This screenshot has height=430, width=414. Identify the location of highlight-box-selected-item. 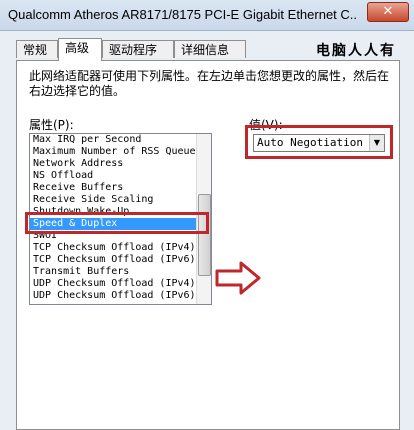
(117, 223).